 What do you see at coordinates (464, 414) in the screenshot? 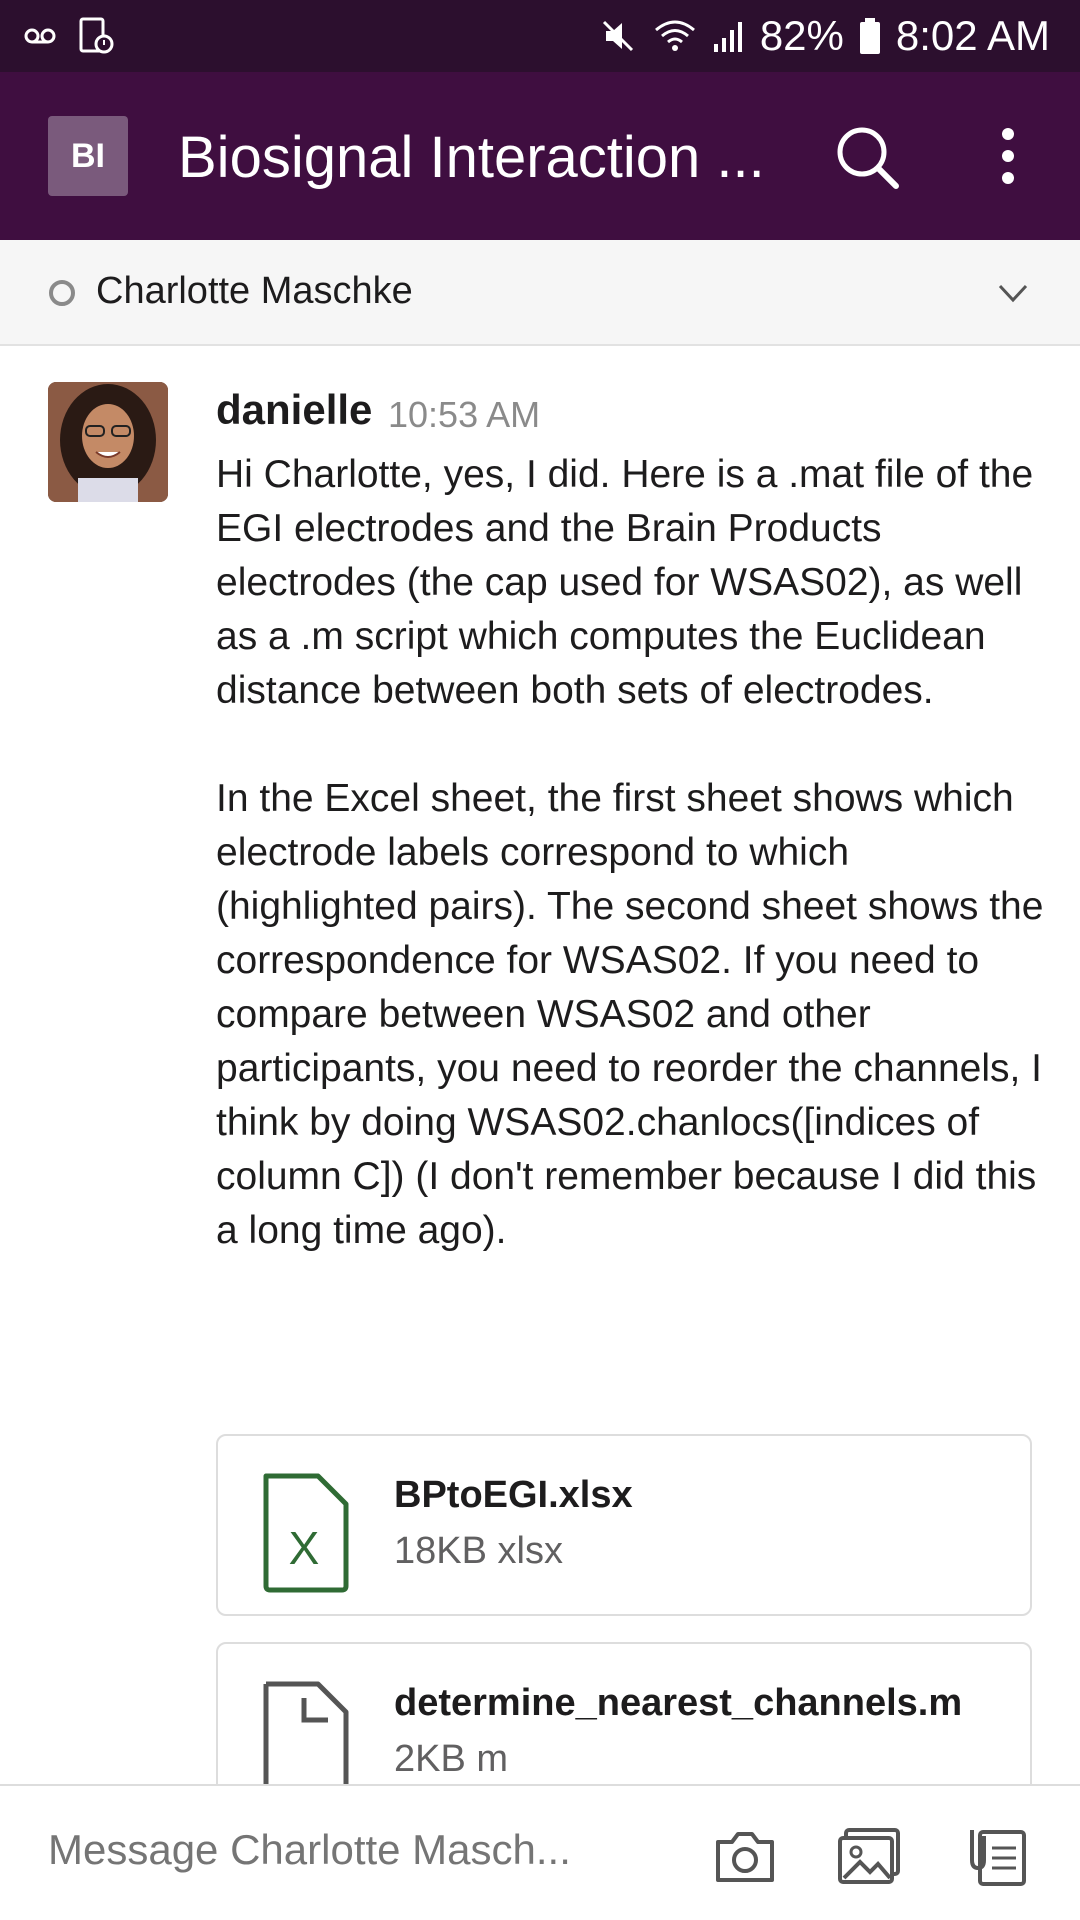
I see `message-timestamp: 10:53 AM` at bounding box center [464, 414].